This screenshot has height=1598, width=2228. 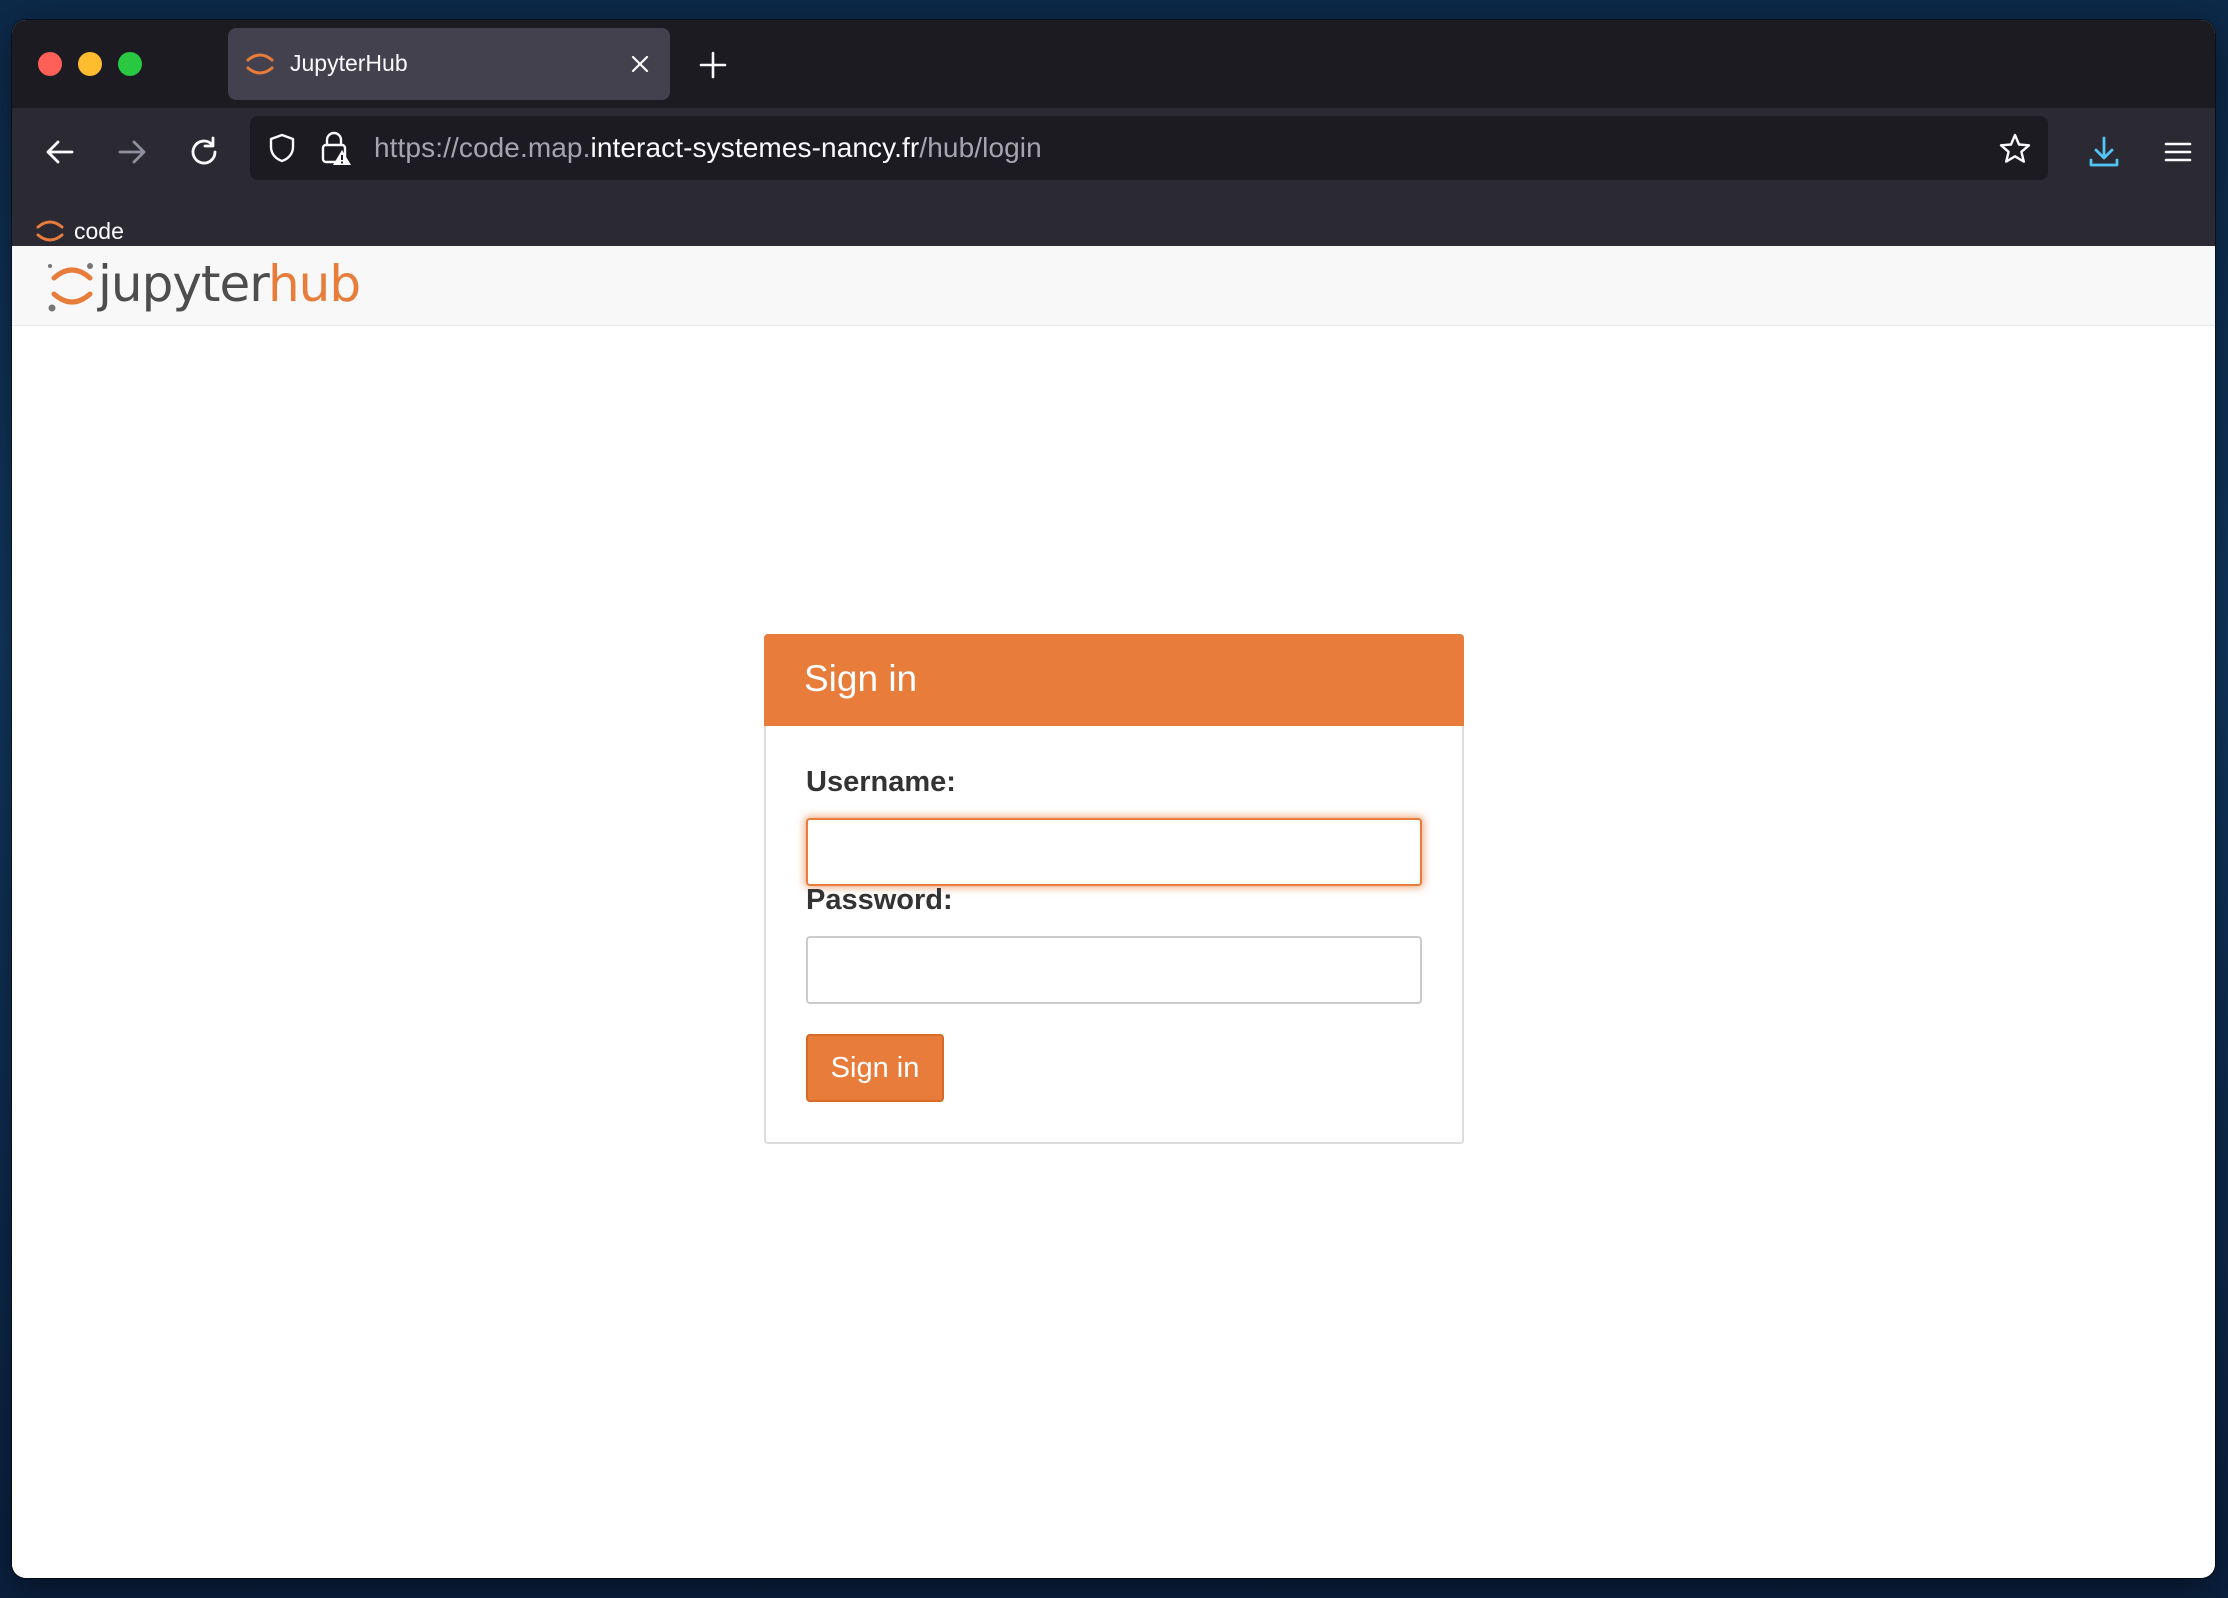 I want to click on hamburger-menu-icon, so click(x=2178, y=152).